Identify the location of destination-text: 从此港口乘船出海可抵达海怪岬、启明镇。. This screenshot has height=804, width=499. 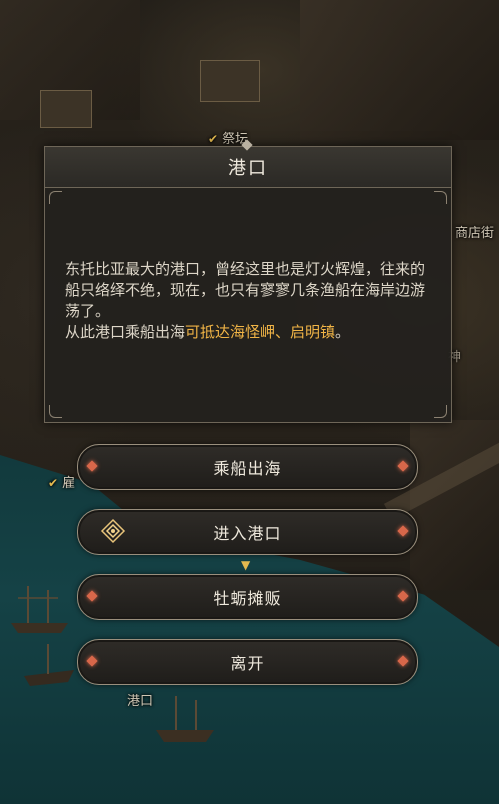
(208, 332).